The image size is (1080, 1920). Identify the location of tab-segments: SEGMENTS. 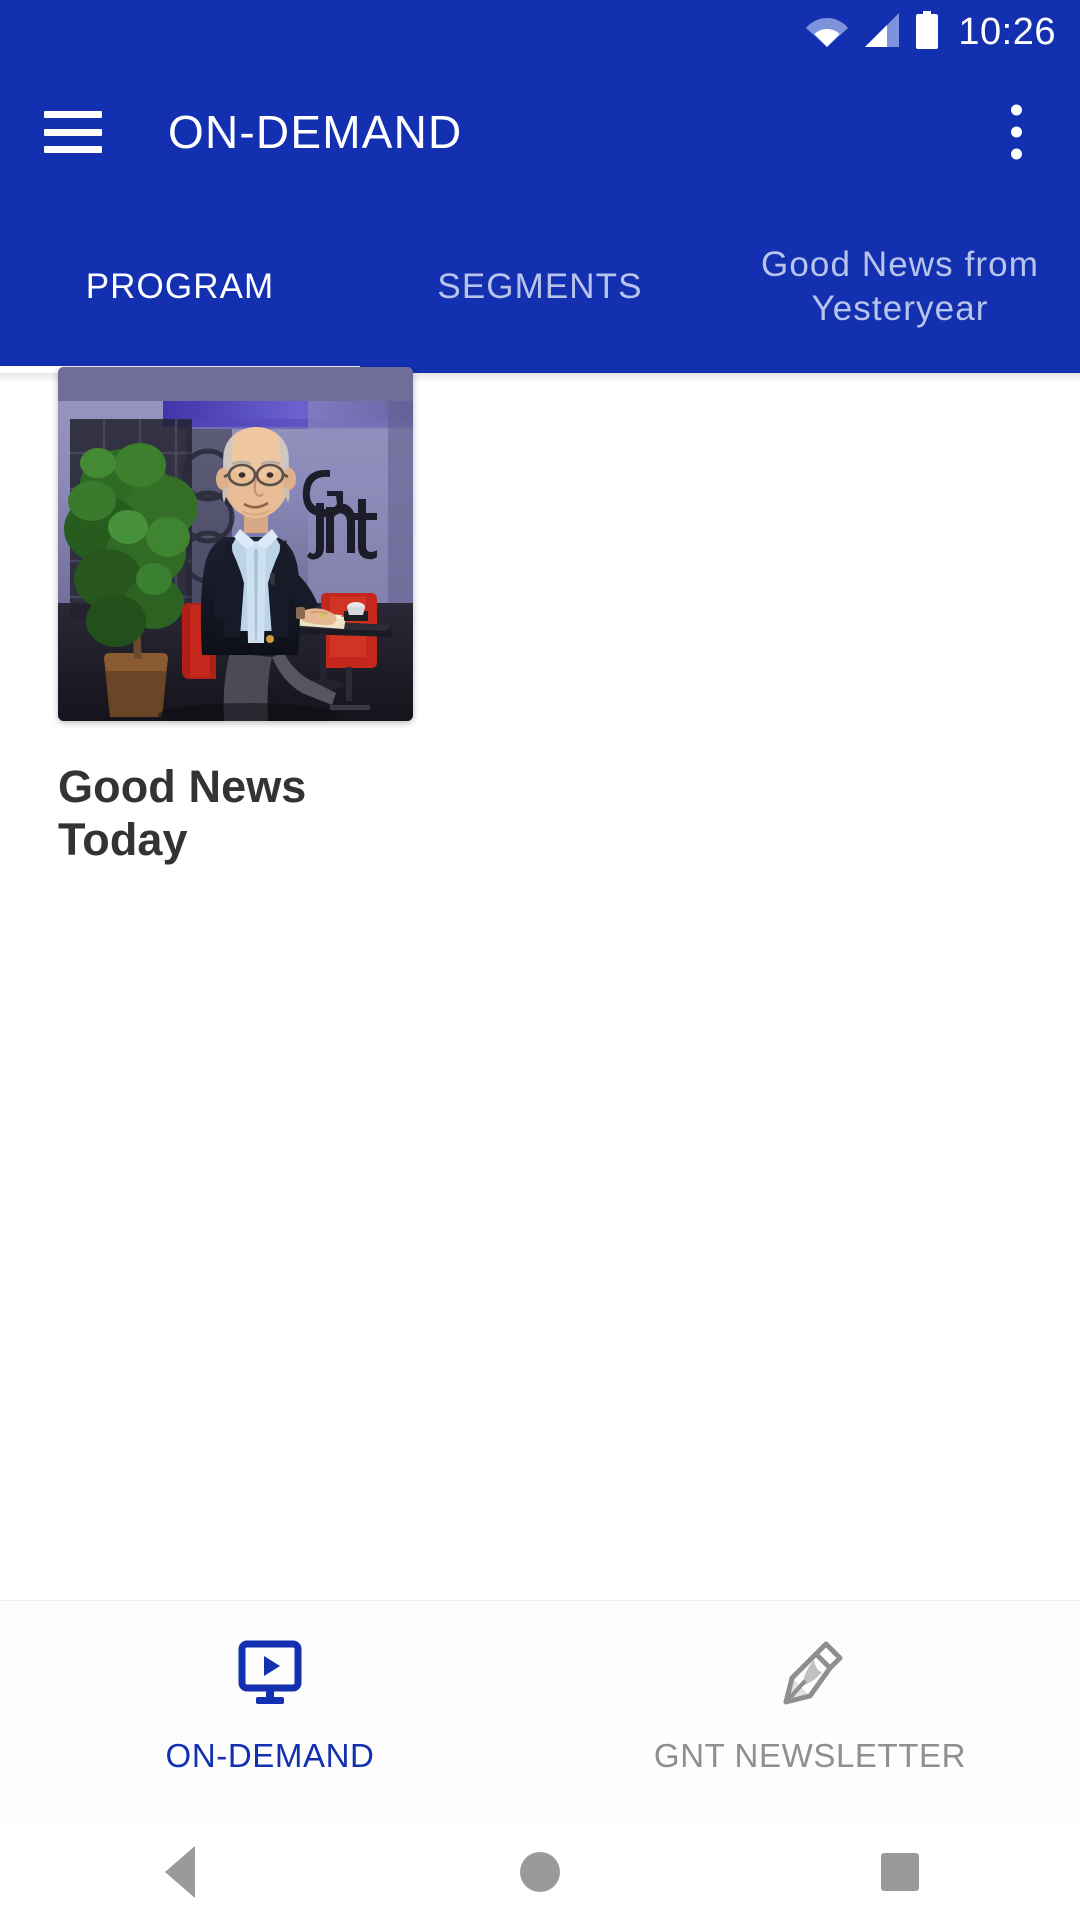
(540, 286).